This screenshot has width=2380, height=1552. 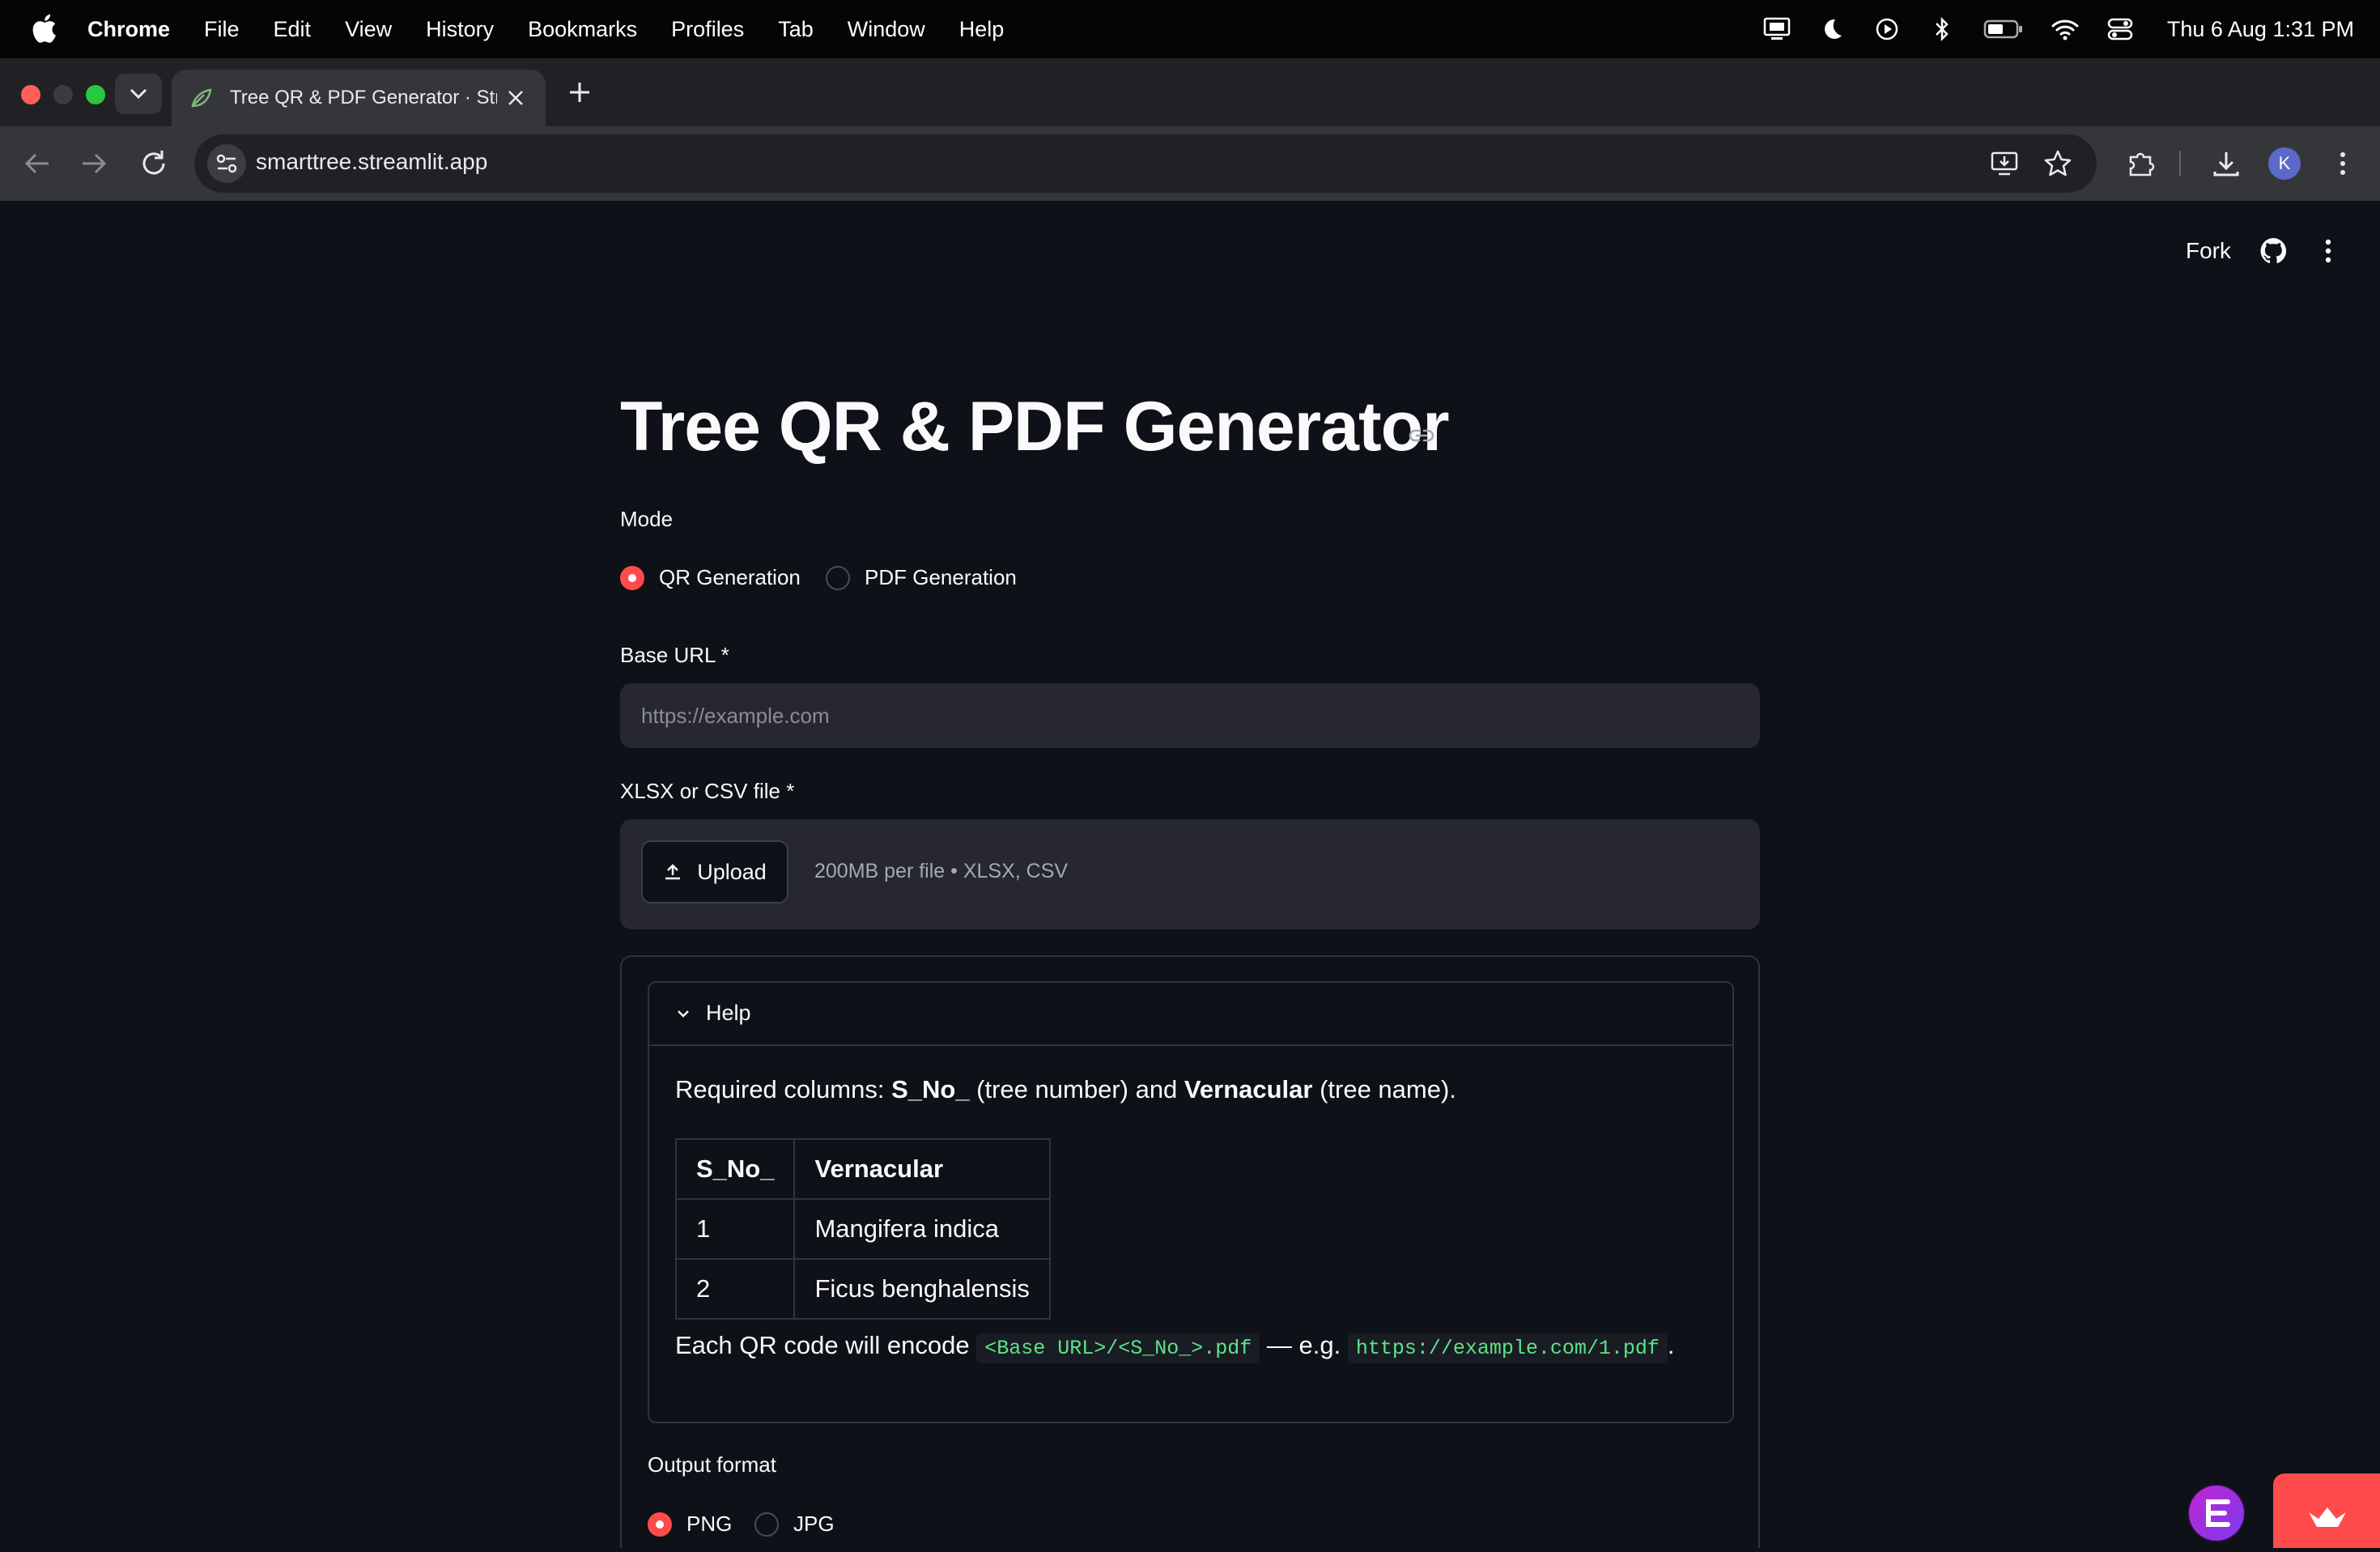 I want to click on base-url-field, so click(x=1190, y=715).